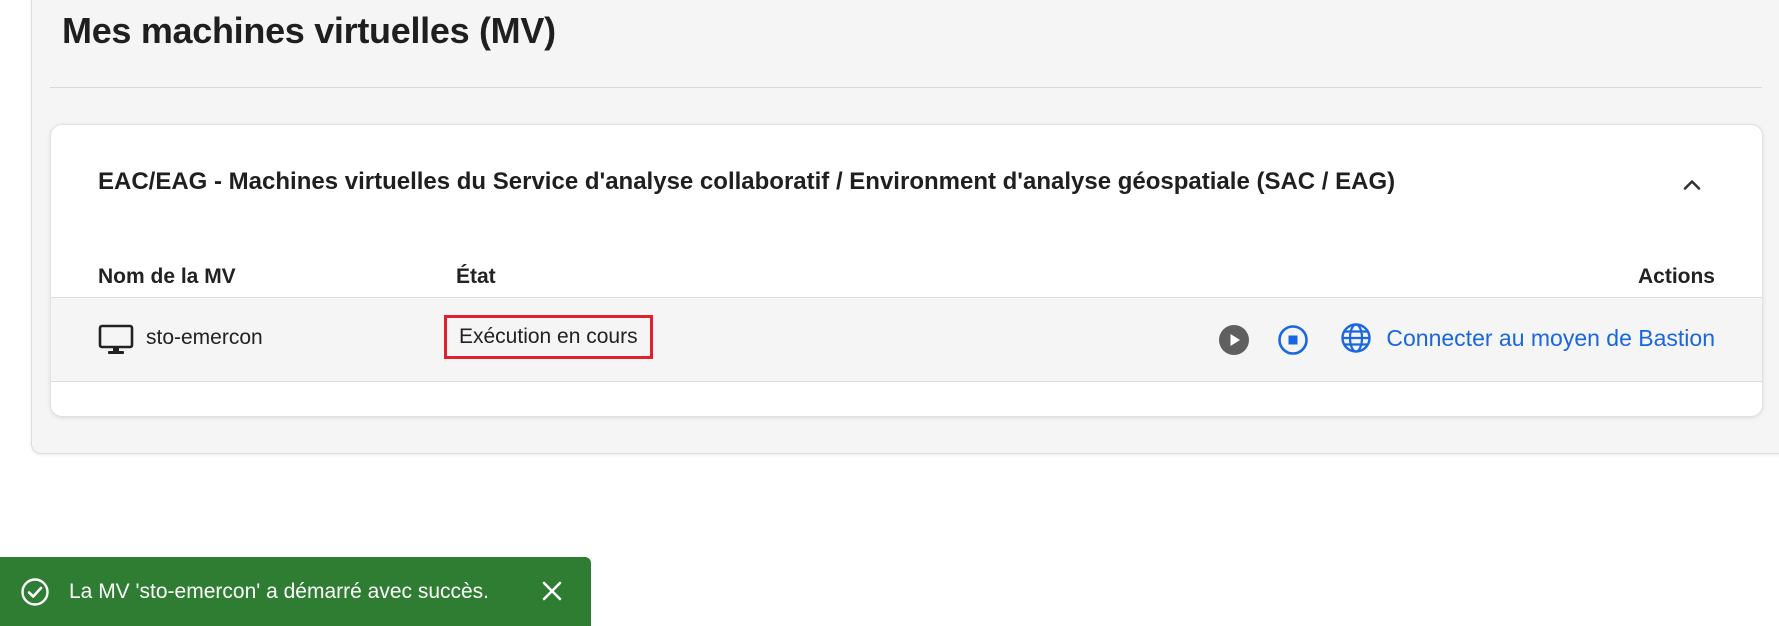 This screenshot has height=626, width=1779. What do you see at coordinates (309, 30) in the screenshot?
I see `page-title: Mes machines virtuelles (MV)` at bounding box center [309, 30].